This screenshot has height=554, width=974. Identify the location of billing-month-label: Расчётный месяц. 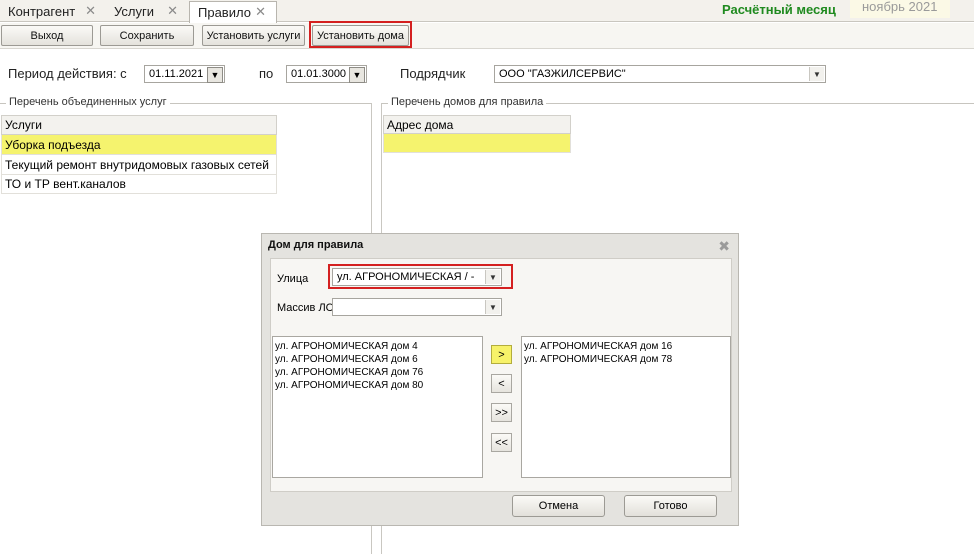
(779, 9).